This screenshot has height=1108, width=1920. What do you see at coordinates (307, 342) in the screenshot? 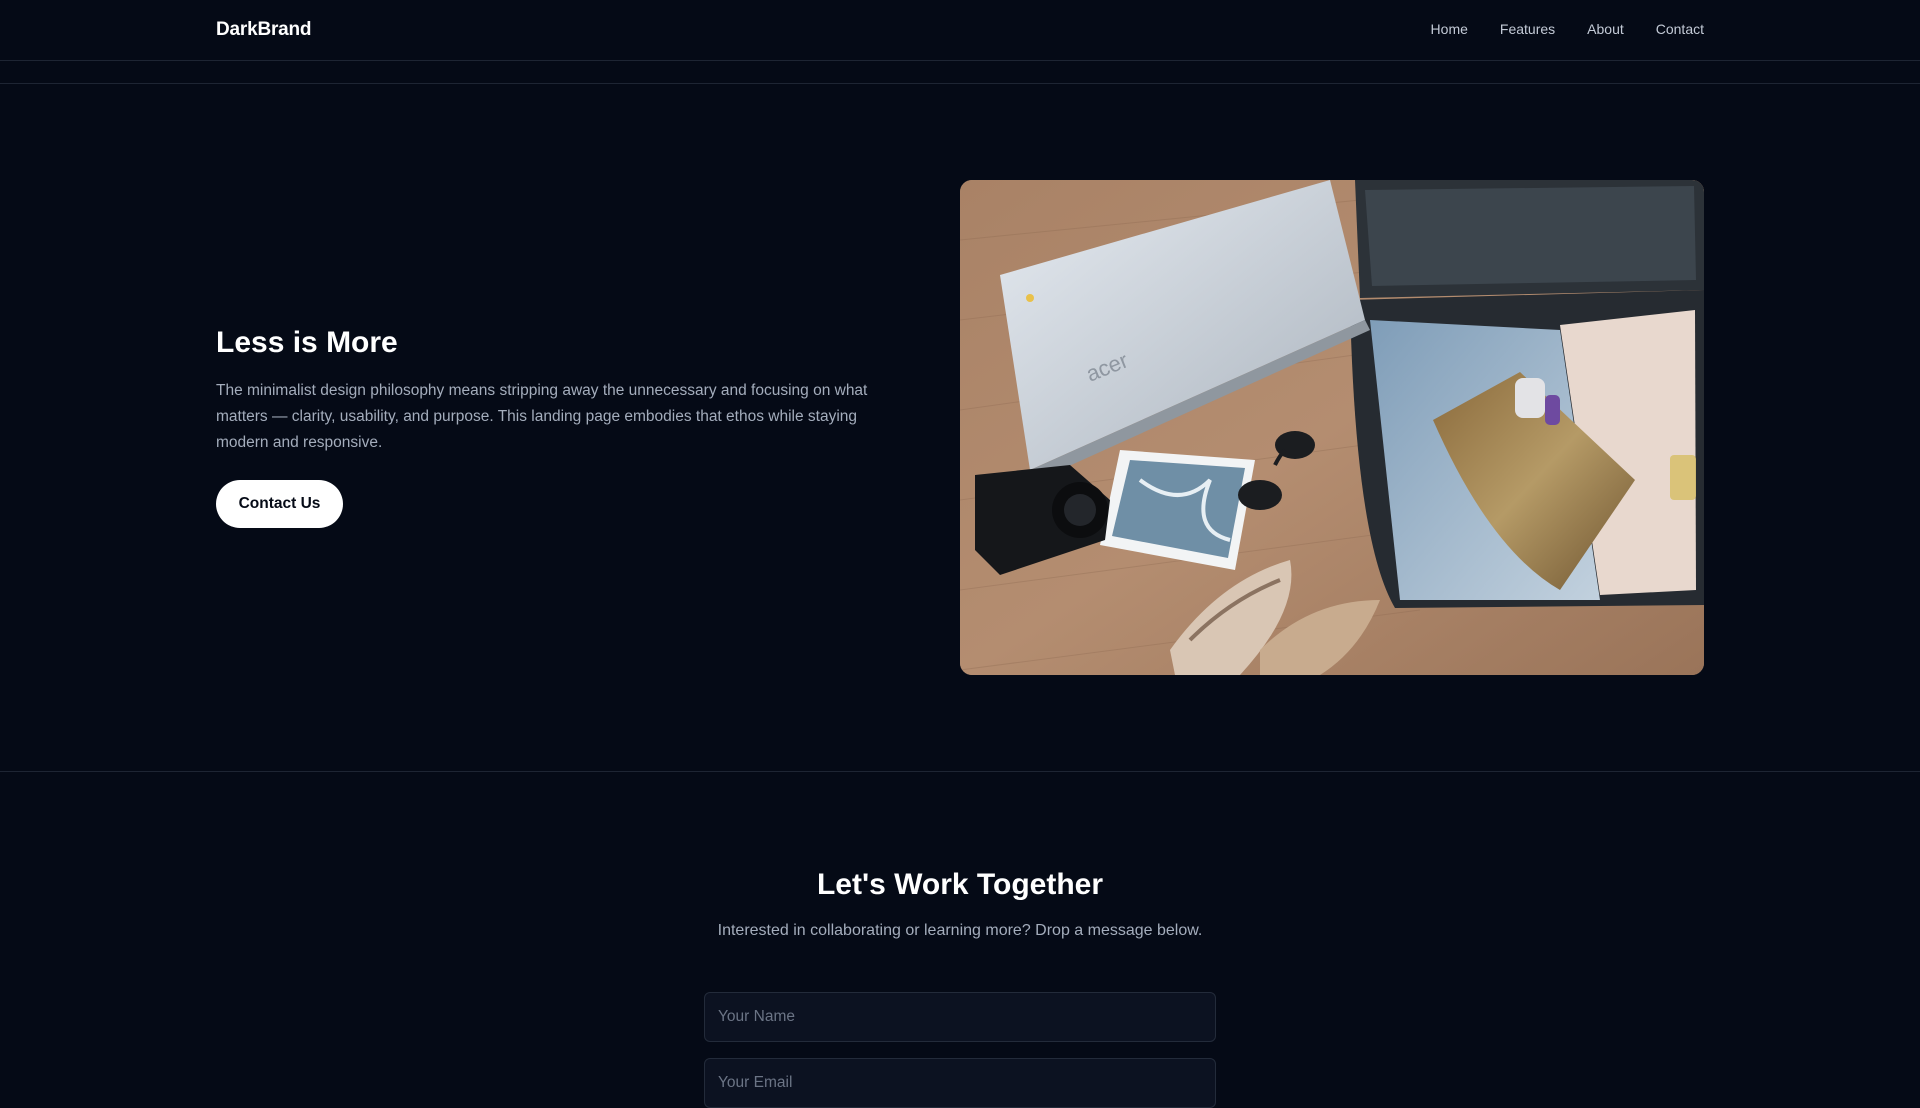
I see `hero-title: Less is More` at bounding box center [307, 342].